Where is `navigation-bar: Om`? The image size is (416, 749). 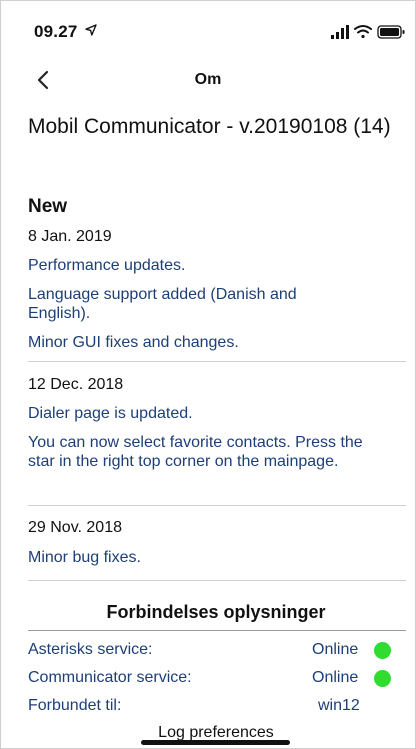 navigation-bar: Om is located at coordinates (208, 79).